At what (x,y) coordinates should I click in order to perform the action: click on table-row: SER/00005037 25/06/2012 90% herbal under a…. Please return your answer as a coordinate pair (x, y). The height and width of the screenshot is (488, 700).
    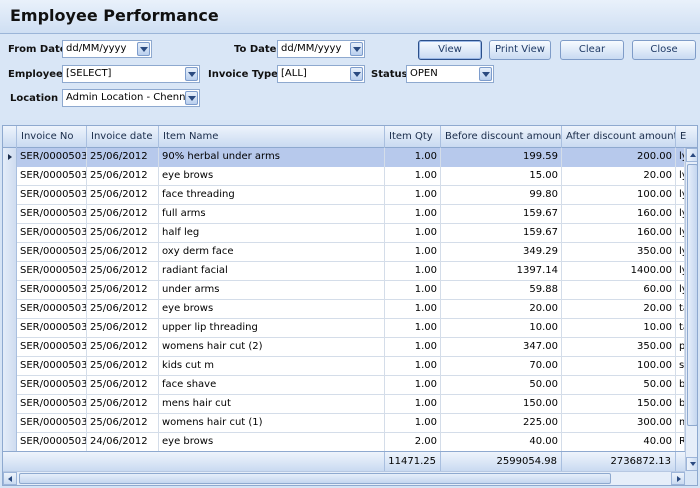
    Looking at the image, I should click on (344, 157).